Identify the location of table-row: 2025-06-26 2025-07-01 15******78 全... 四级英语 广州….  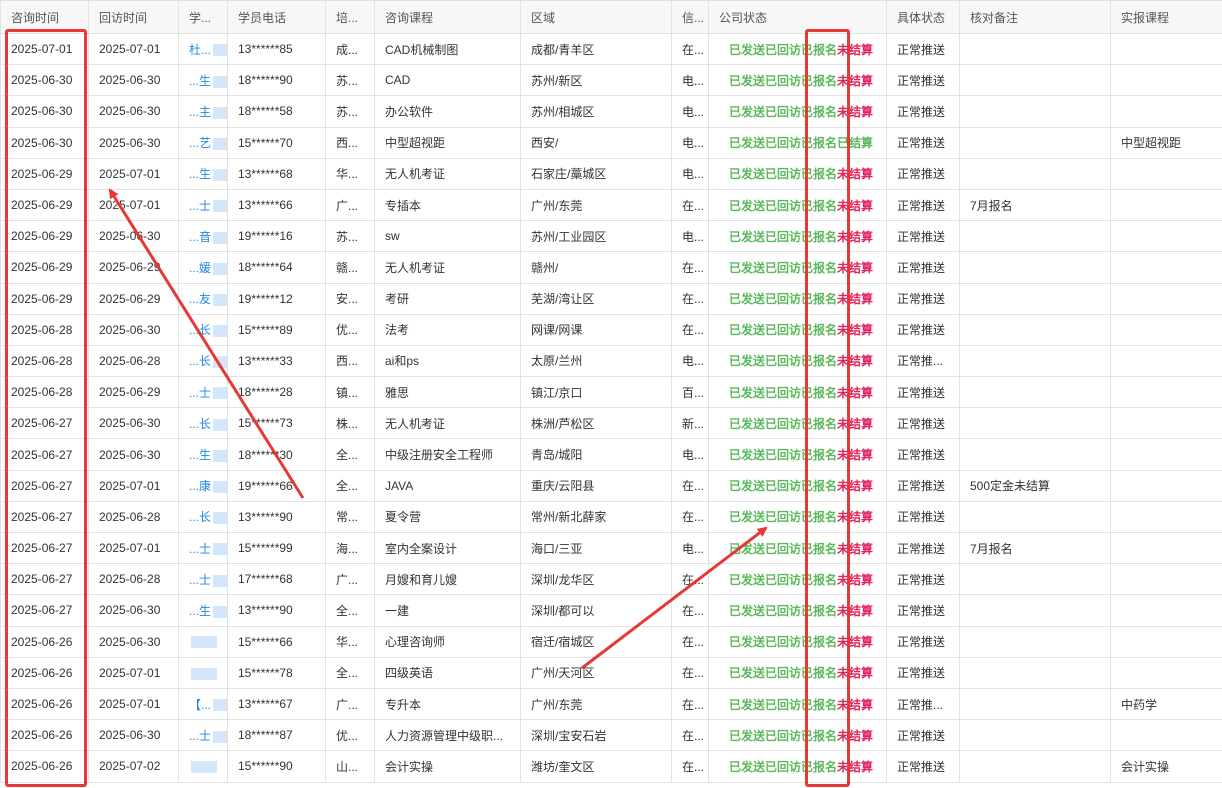
(611, 672).